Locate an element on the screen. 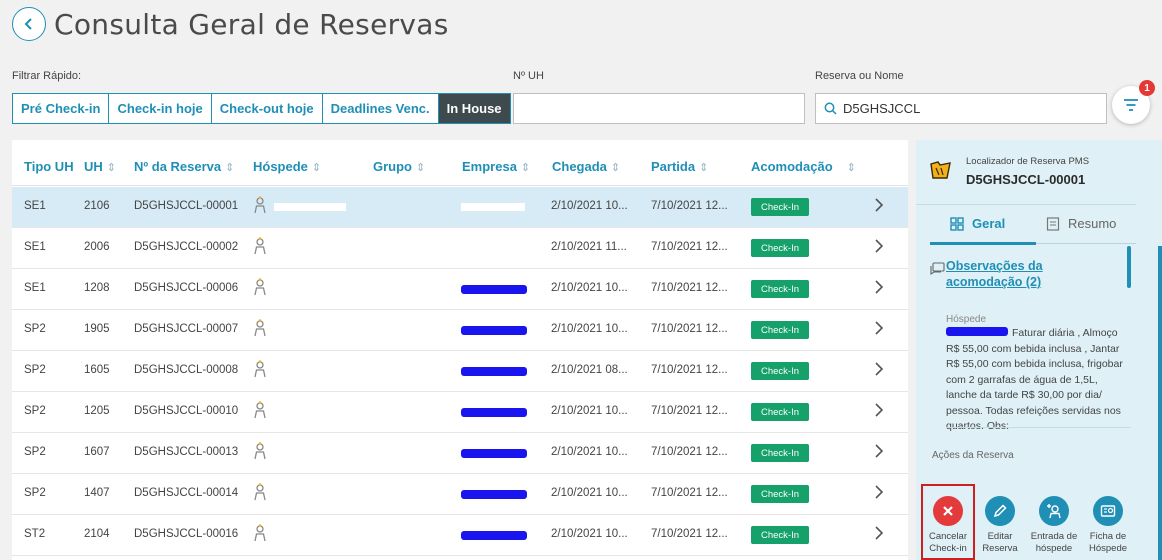 Image resolution: width=1162 pixels, height=560 pixels. cancel-circle is located at coordinates (948, 511).